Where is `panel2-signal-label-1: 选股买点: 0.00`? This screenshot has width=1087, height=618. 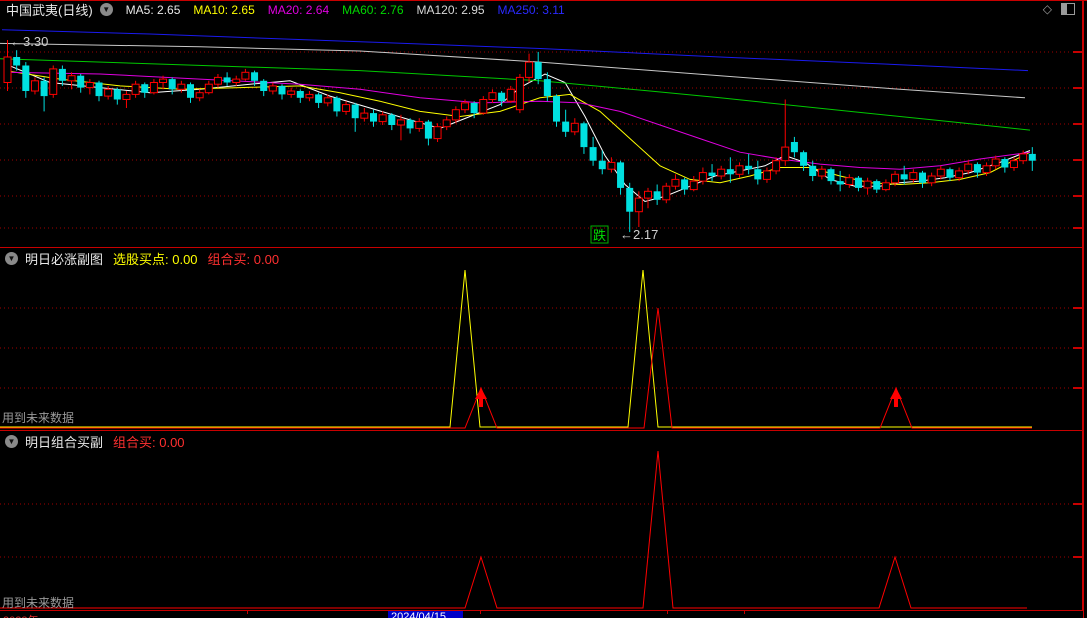
panel2-signal-label-1: 选股买点: 0.00 is located at coordinates (155, 259).